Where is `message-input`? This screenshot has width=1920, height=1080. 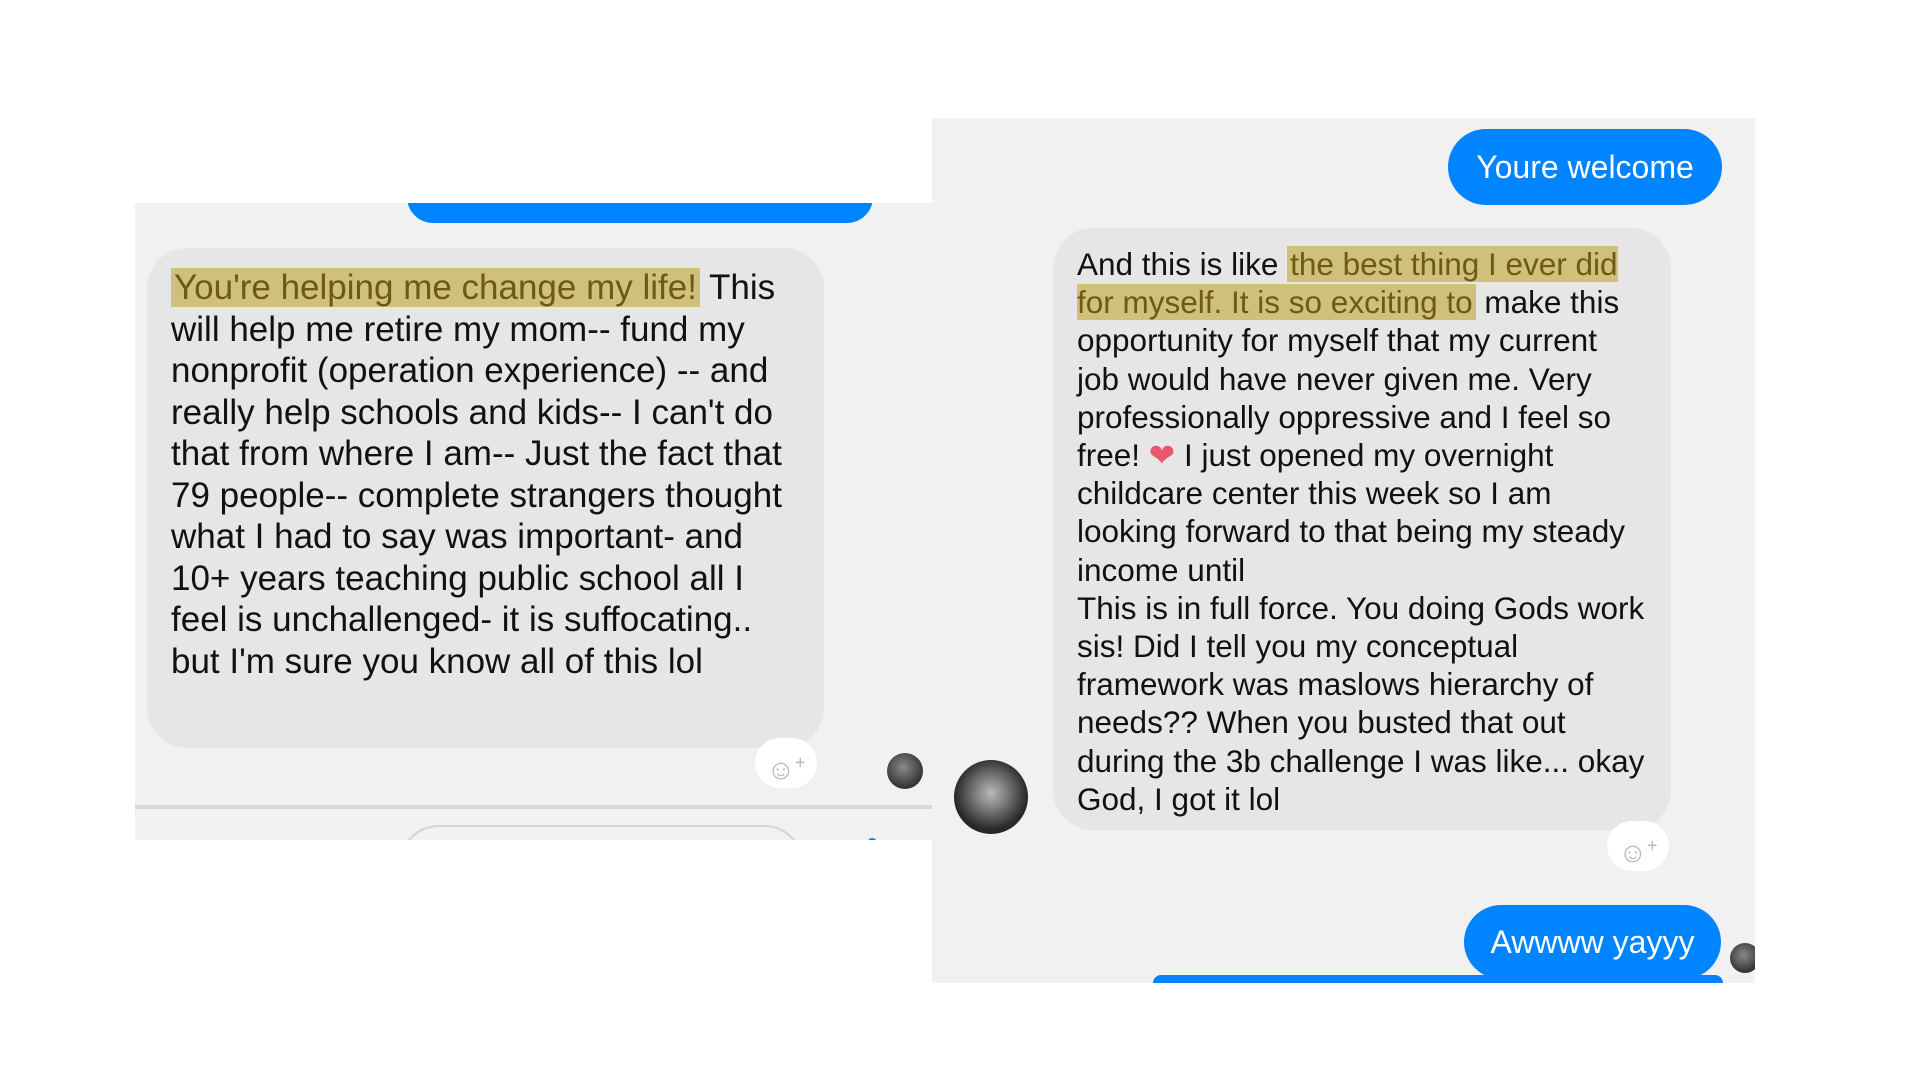 message-input is located at coordinates (601, 832).